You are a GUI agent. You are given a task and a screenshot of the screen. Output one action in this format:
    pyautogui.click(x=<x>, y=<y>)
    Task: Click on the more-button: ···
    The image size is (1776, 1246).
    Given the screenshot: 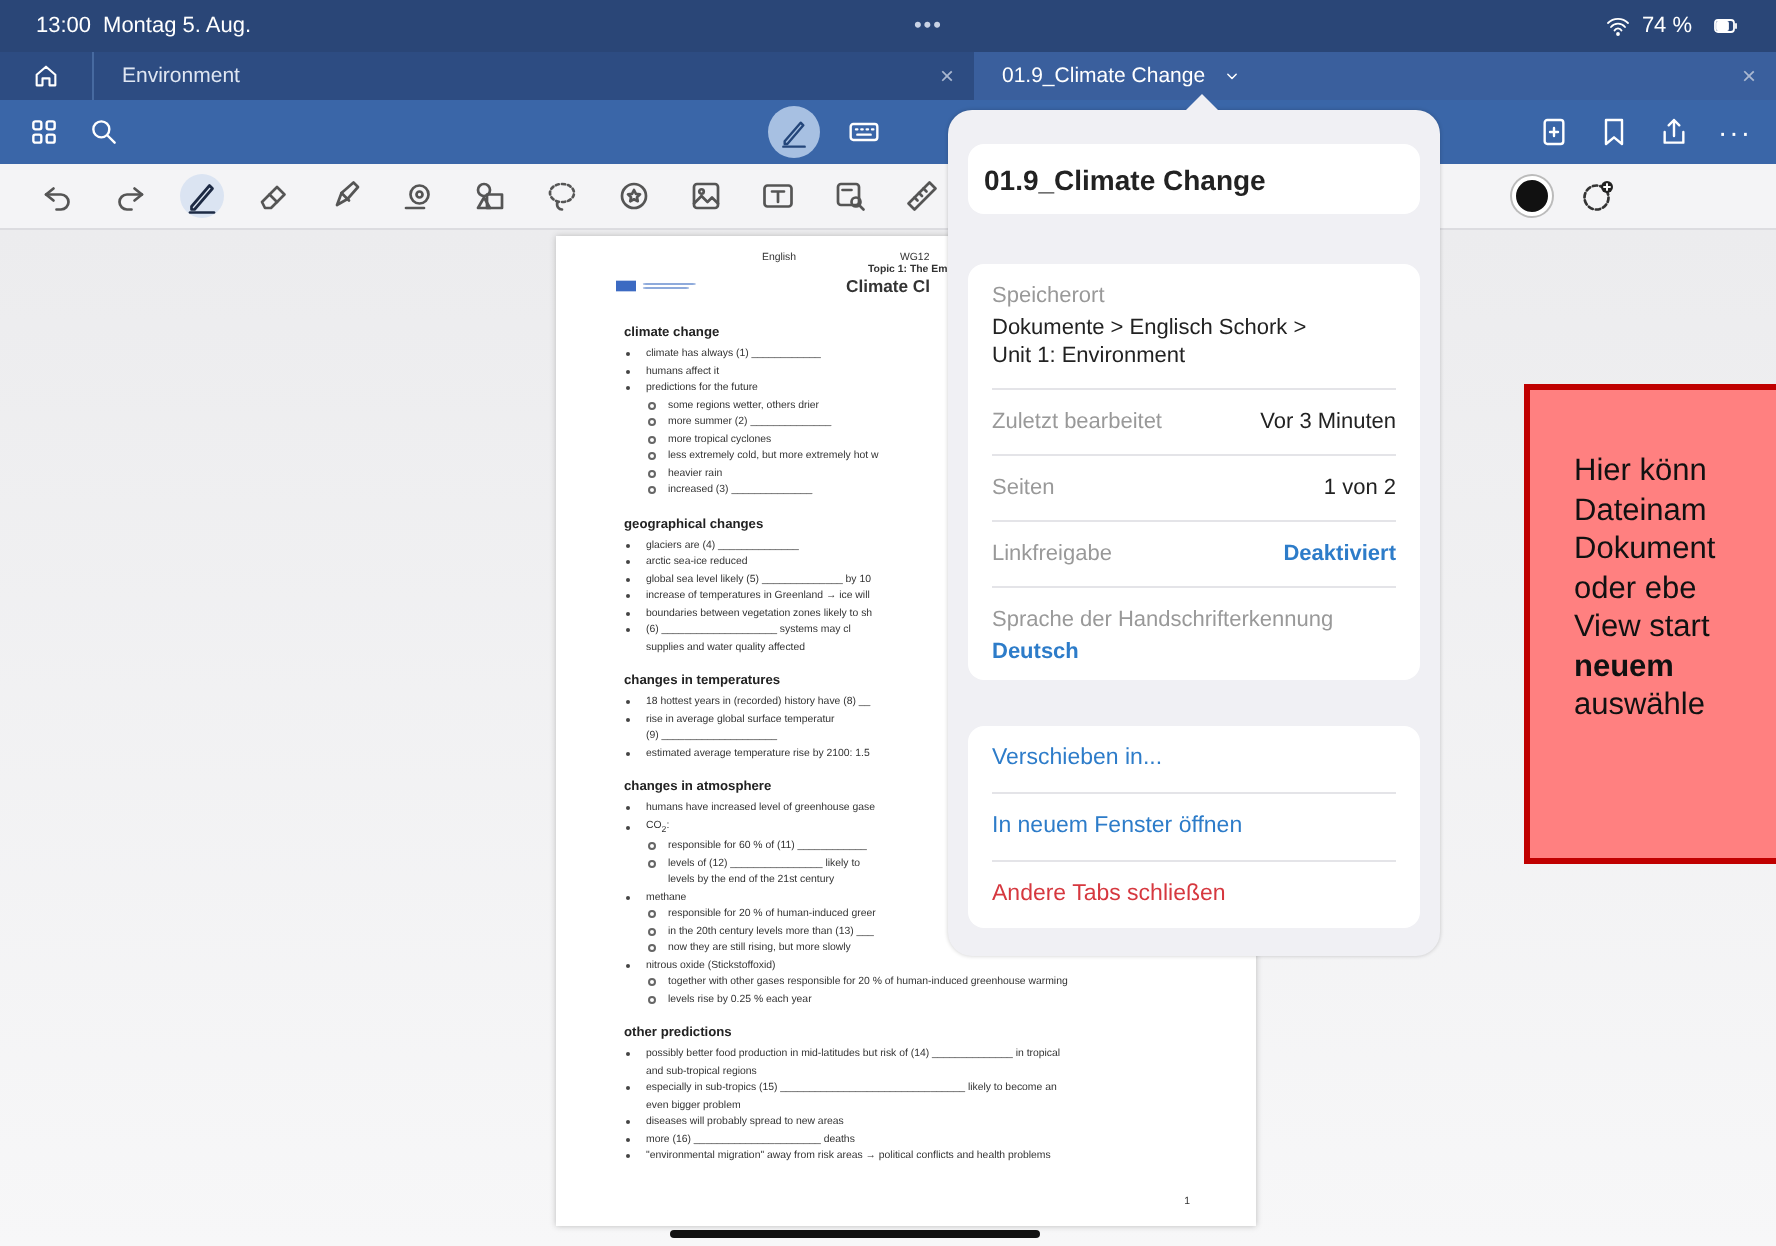 What is the action you would take?
    pyautogui.click(x=1735, y=132)
    